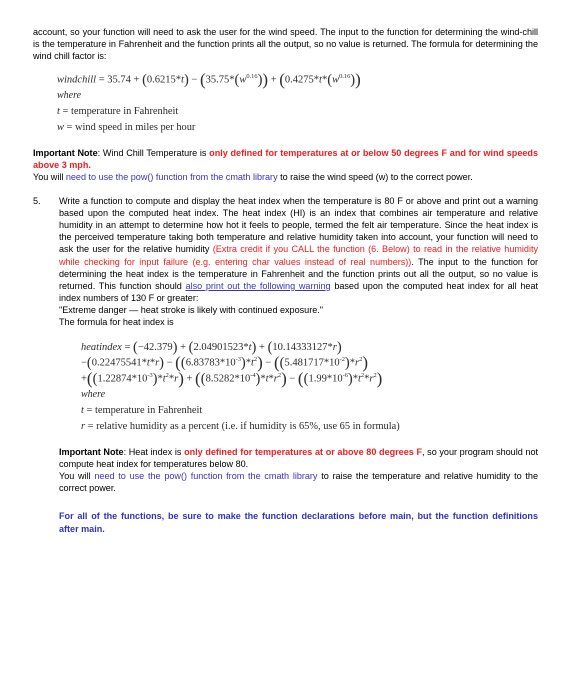 This screenshot has width=568, height=700. I want to click on heatindex-c1: 2.04901523, so click(218, 347).